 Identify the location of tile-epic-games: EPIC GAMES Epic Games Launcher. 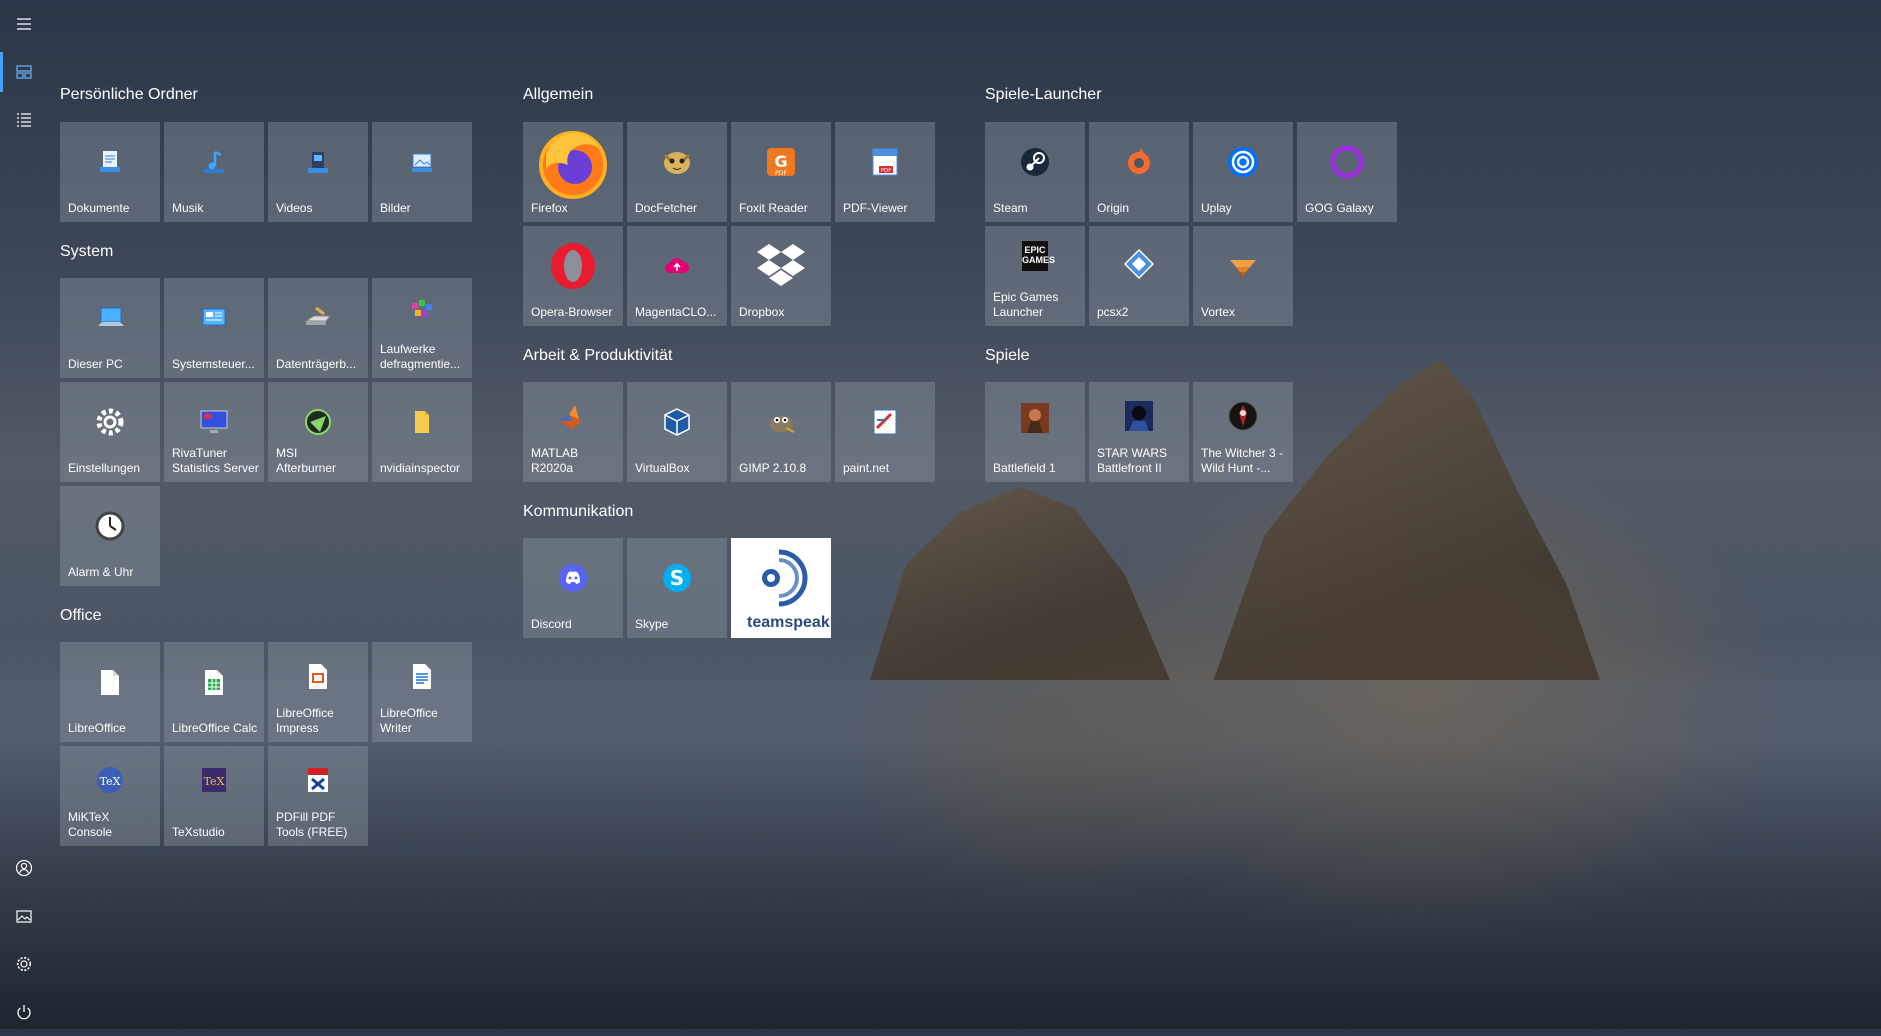
(1035, 276).